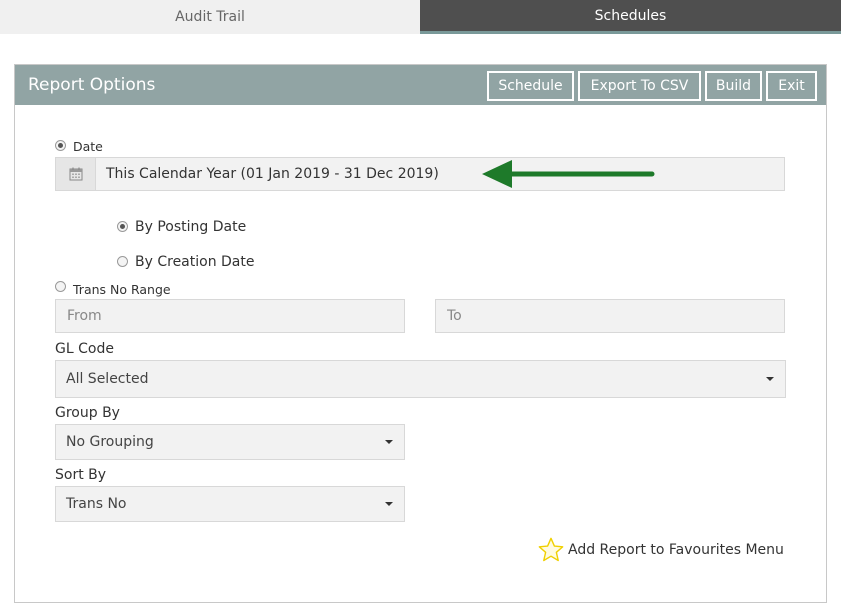  What do you see at coordinates (676, 550) in the screenshot?
I see `favourites-label: Add Report to Favourites Menu` at bounding box center [676, 550].